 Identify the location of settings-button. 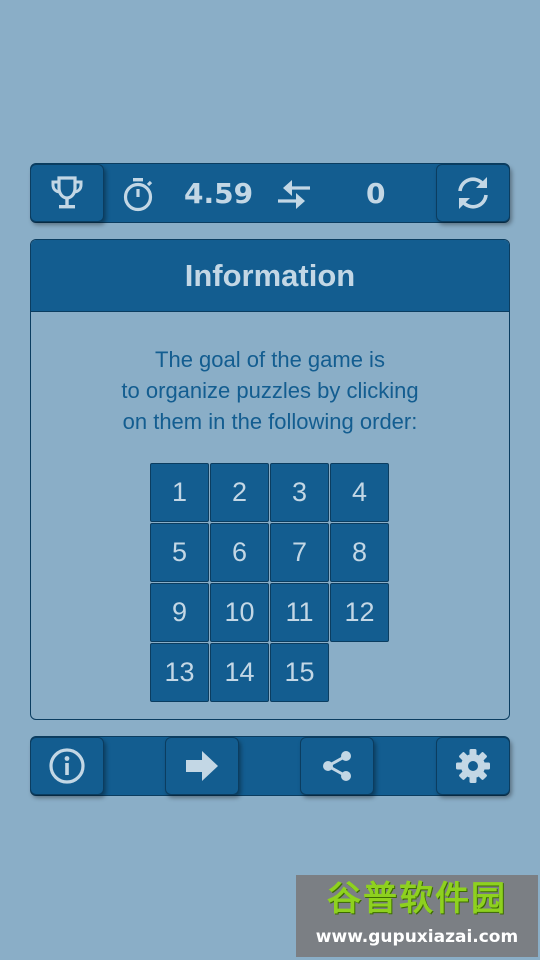
(473, 766).